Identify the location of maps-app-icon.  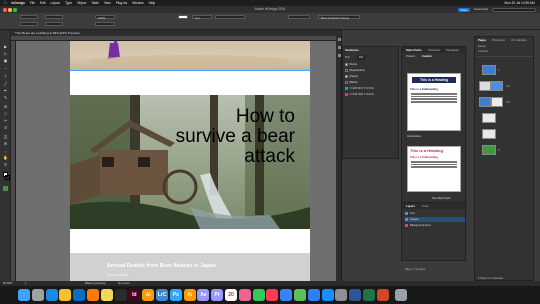
(300, 294).